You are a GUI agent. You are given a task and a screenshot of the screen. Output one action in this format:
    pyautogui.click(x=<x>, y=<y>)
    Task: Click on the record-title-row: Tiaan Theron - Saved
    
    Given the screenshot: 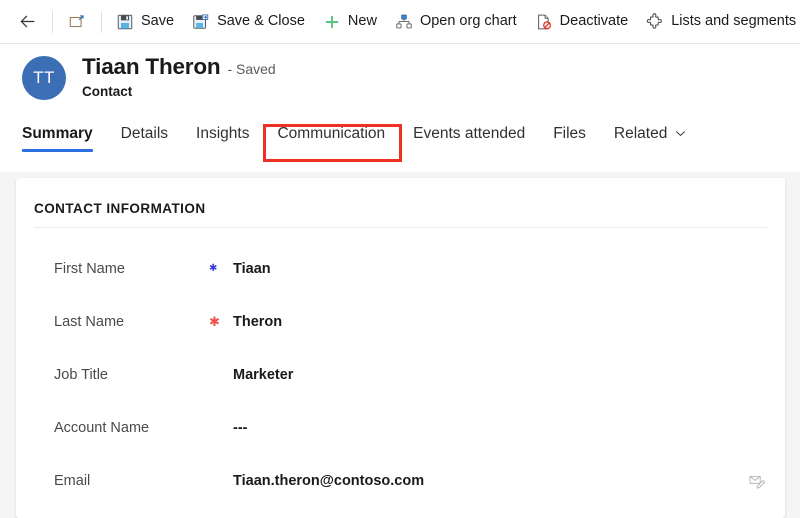 What is the action you would take?
    pyautogui.click(x=179, y=67)
    